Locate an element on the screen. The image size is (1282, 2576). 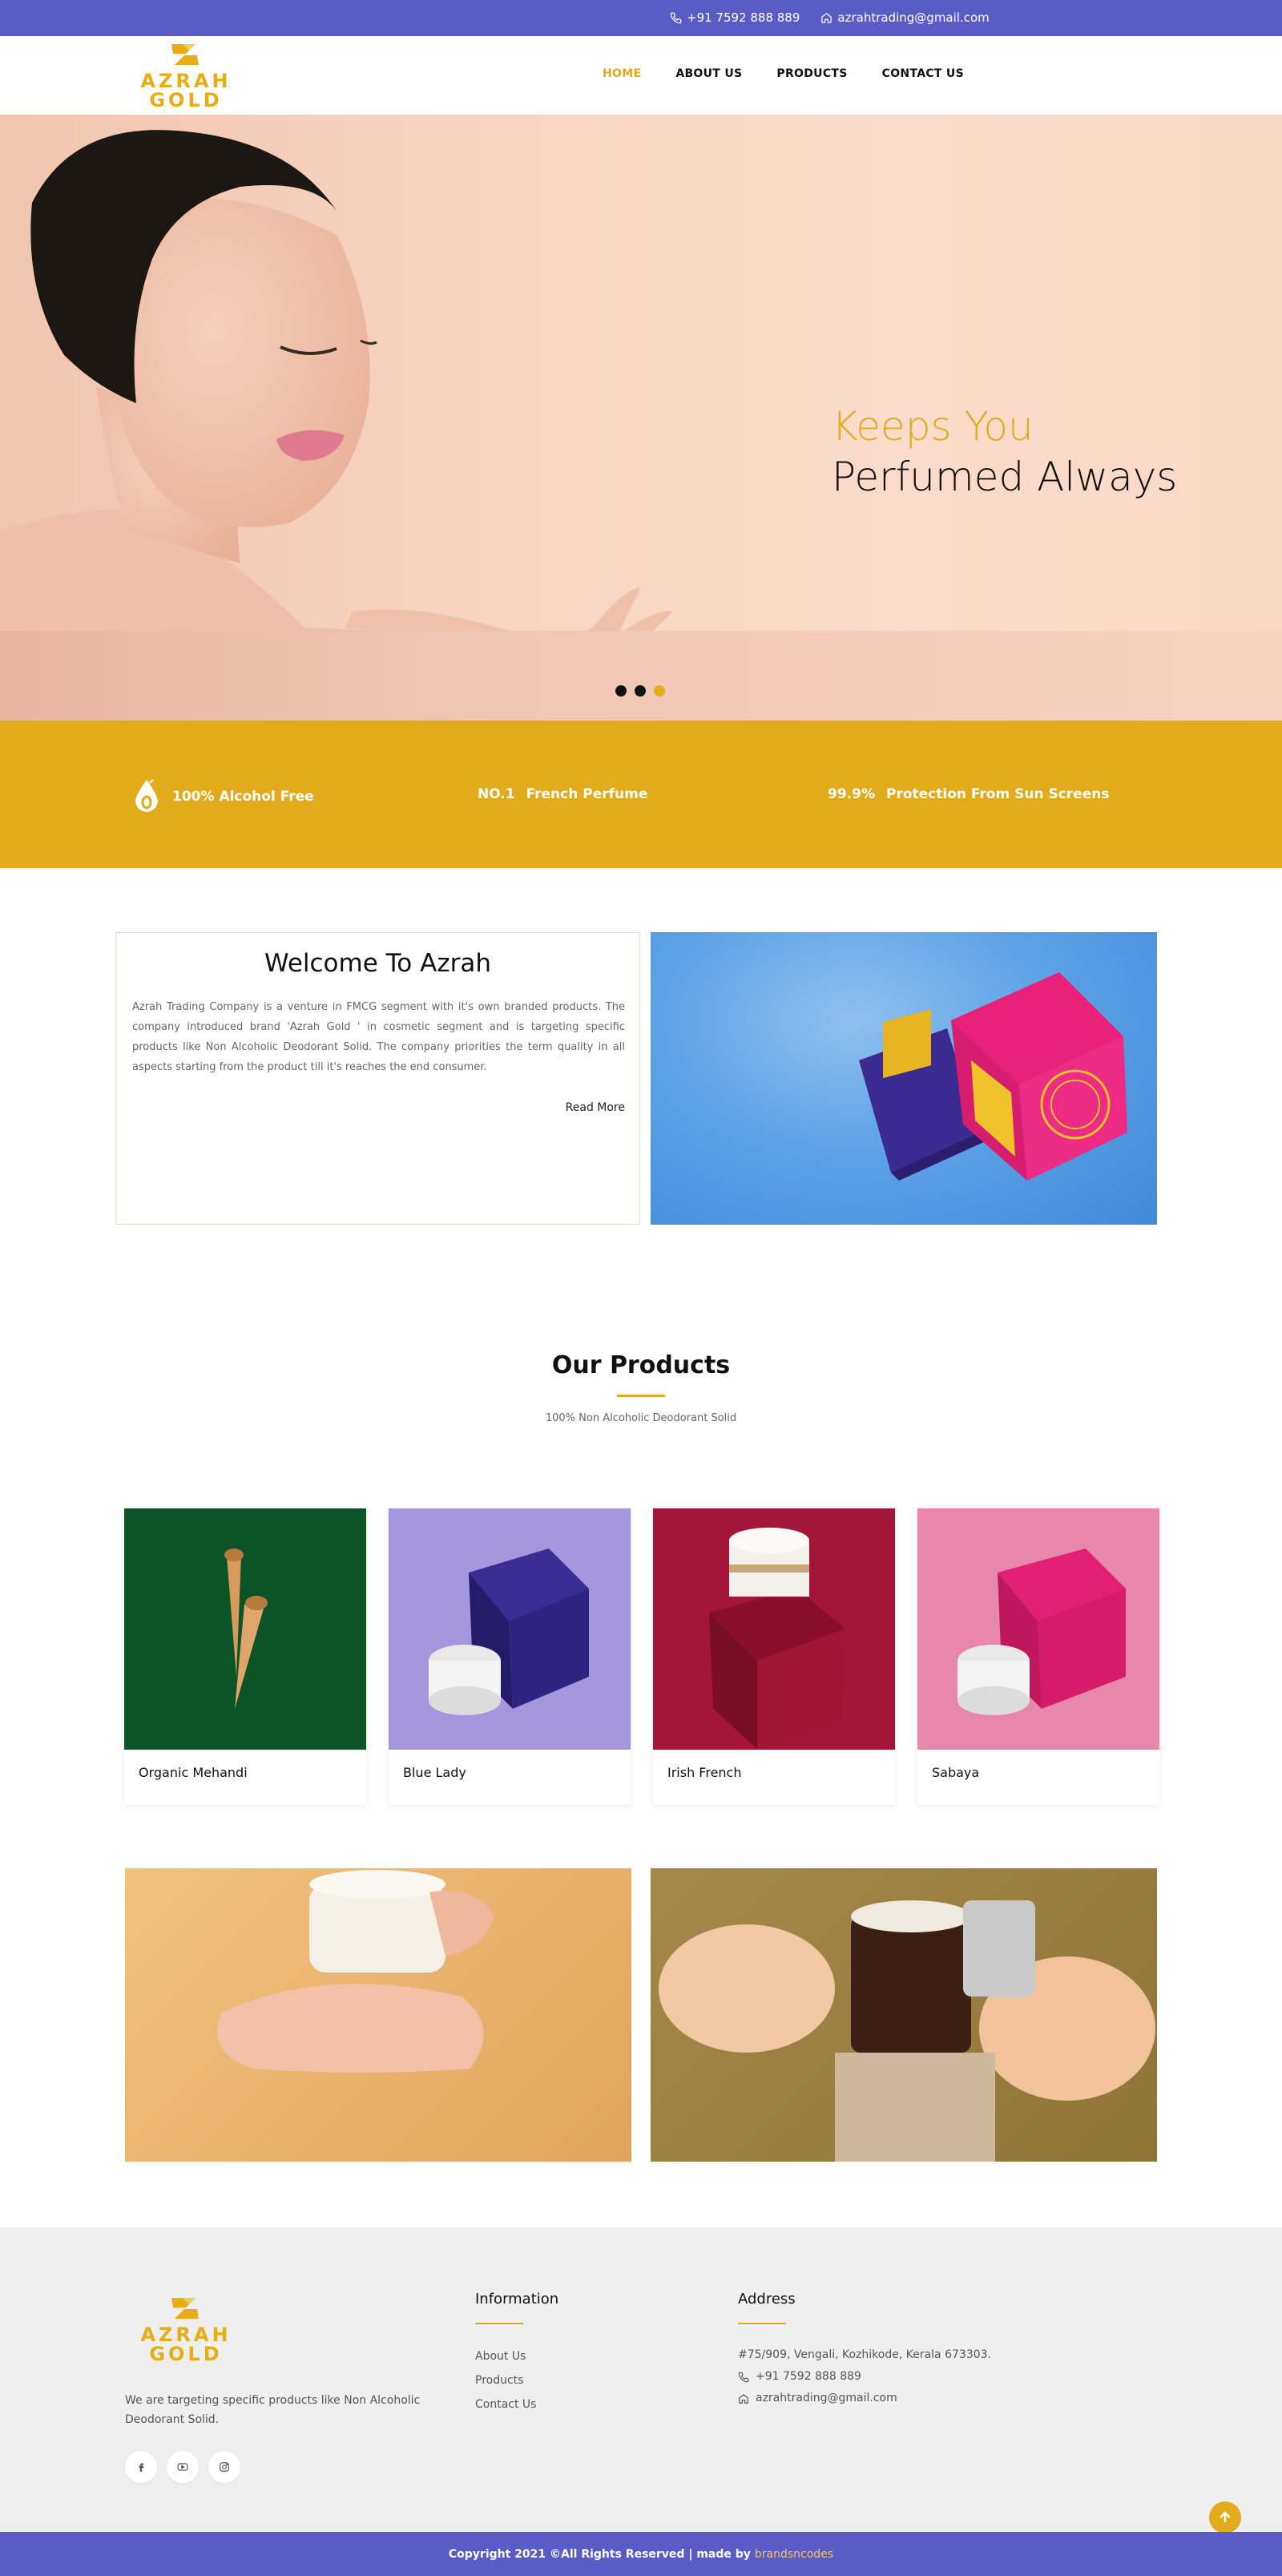
scroll-to-top-button is located at coordinates (1225, 2517).